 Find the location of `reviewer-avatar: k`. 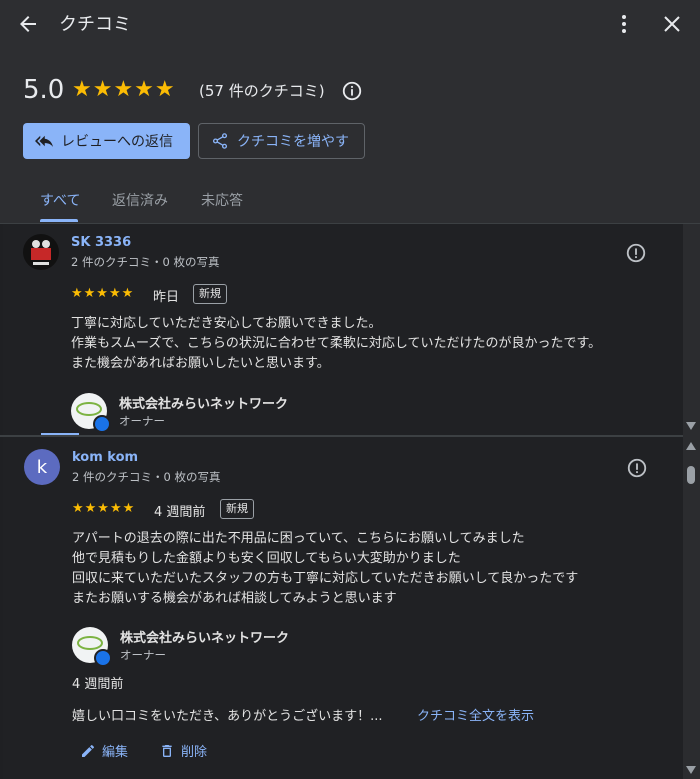

reviewer-avatar: k is located at coordinates (42, 467).